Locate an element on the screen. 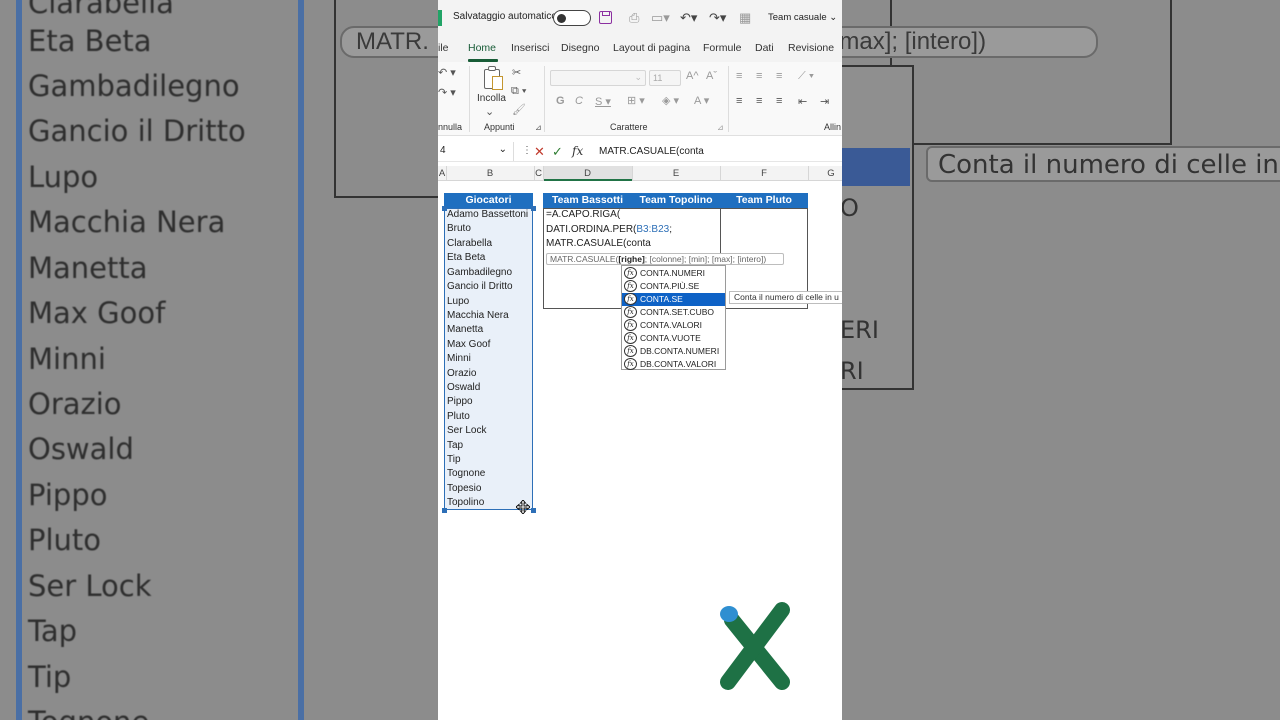 Image resolution: width=1280 pixels, height=720 pixels. players-header: Giocatori is located at coordinates (488, 200).